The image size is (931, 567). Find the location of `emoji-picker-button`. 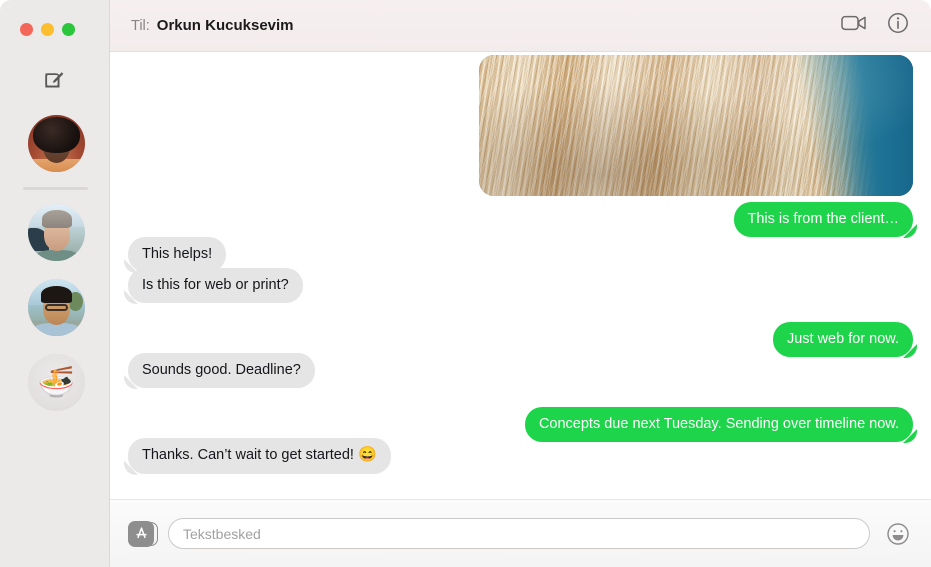

emoji-picker-button is located at coordinates (898, 534).